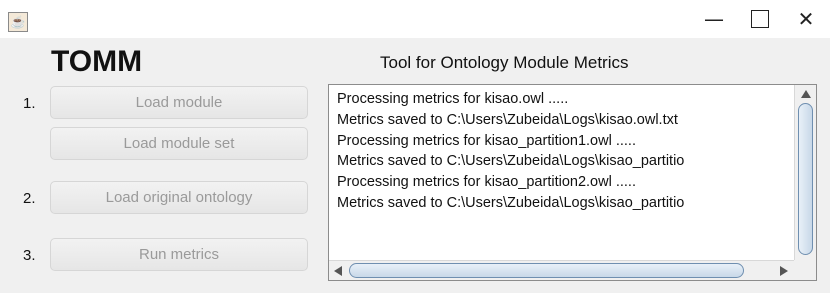 Image resolution: width=830 pixels, height=293 pixels. Describe the element at coordinates (29, 103) in the screenshot. I see `step-number-1: 1.` at that location.